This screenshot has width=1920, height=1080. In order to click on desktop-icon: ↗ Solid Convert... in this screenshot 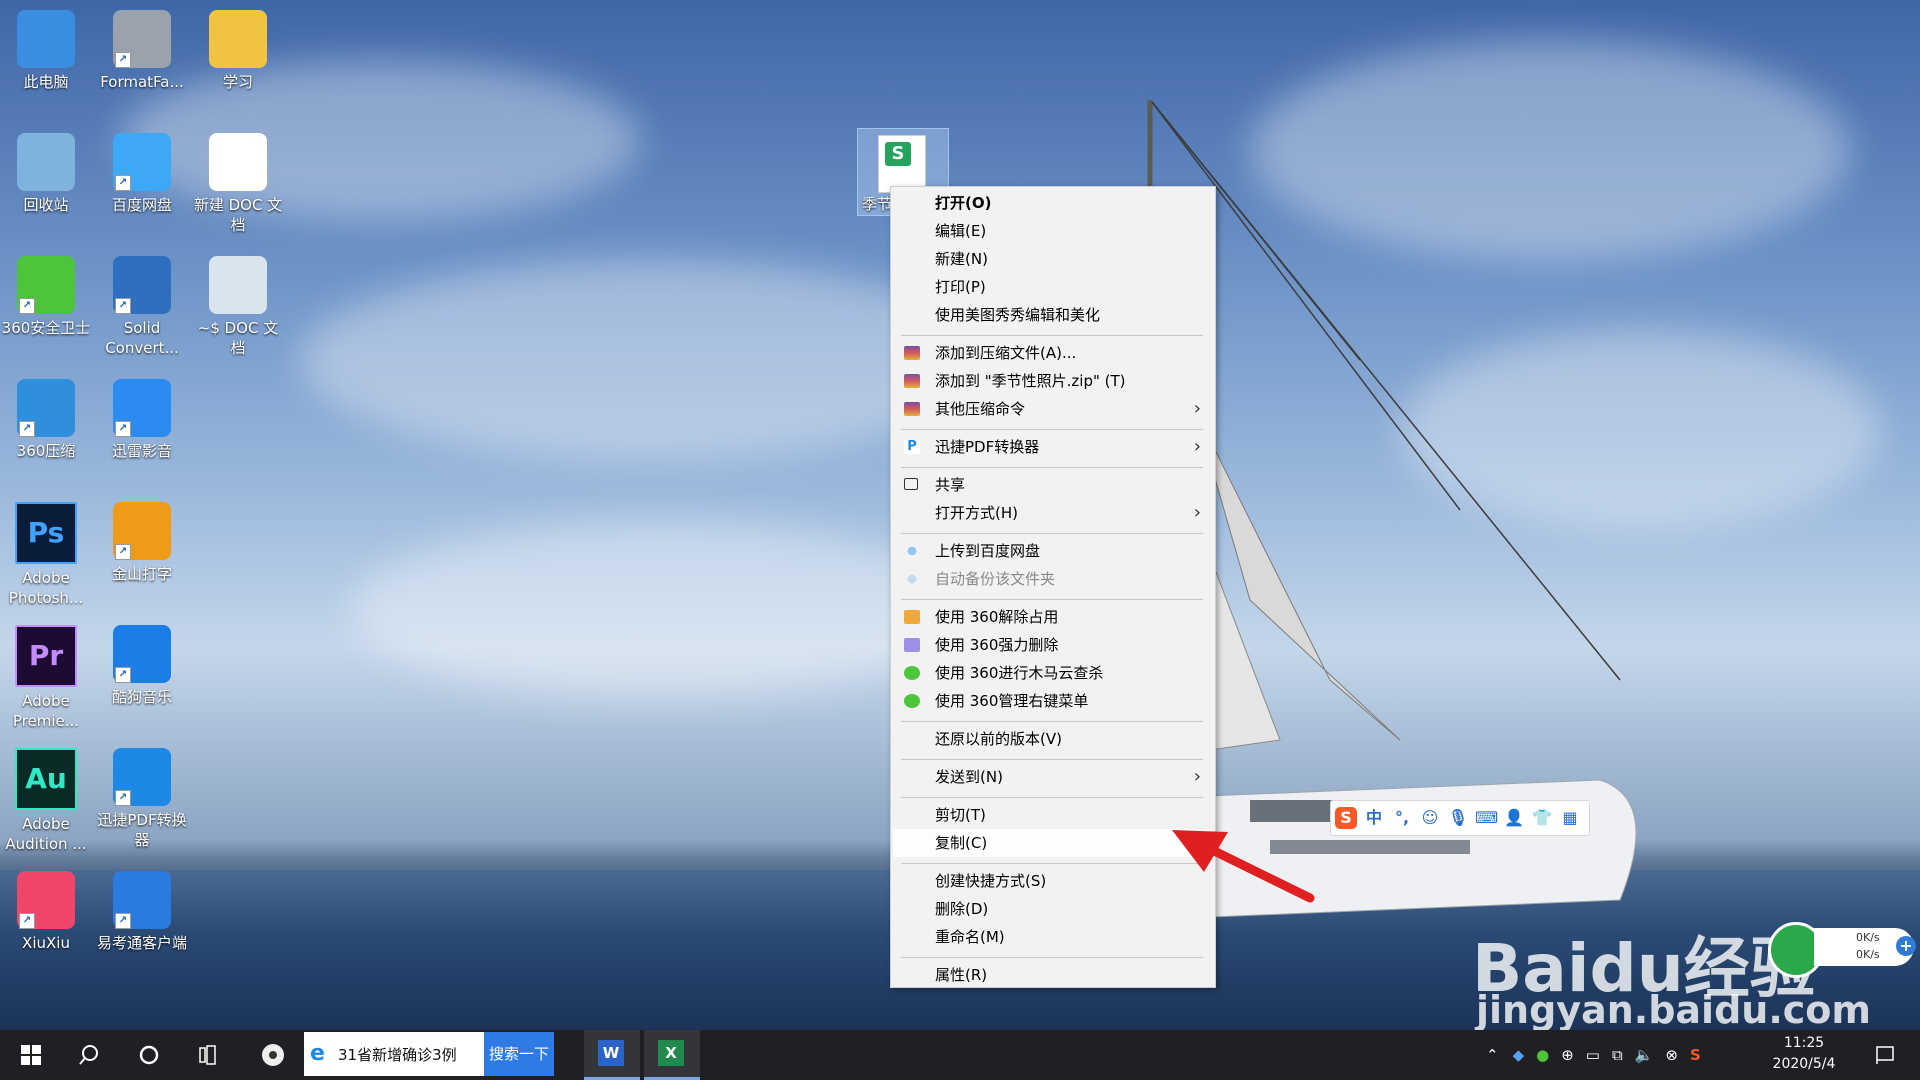, I will do `click(142, 304)`.